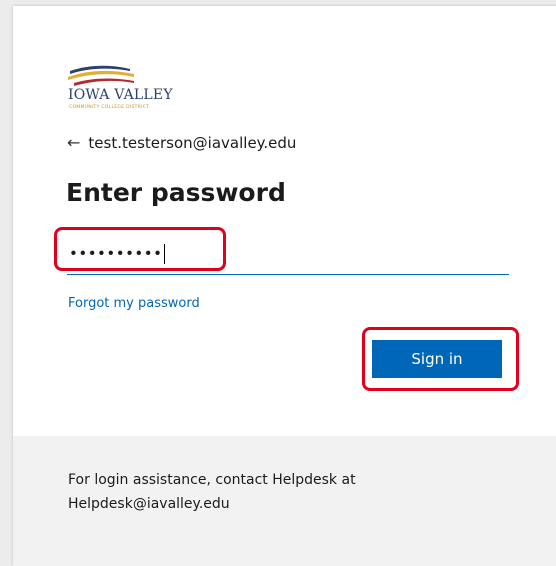  I want to click on password-dots: ••••••••••, so click(116, 253).